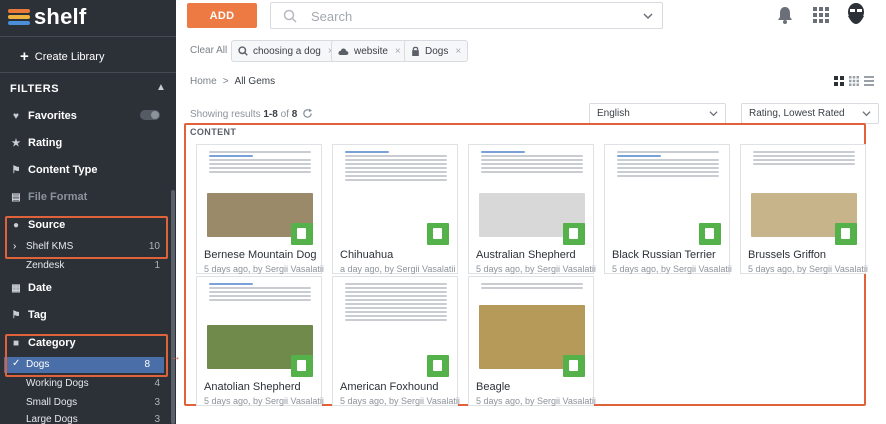  What do you see at coordinates (307, 113) in the screenshot?
I see `refresh-icon` at bounding box center [307, 113].